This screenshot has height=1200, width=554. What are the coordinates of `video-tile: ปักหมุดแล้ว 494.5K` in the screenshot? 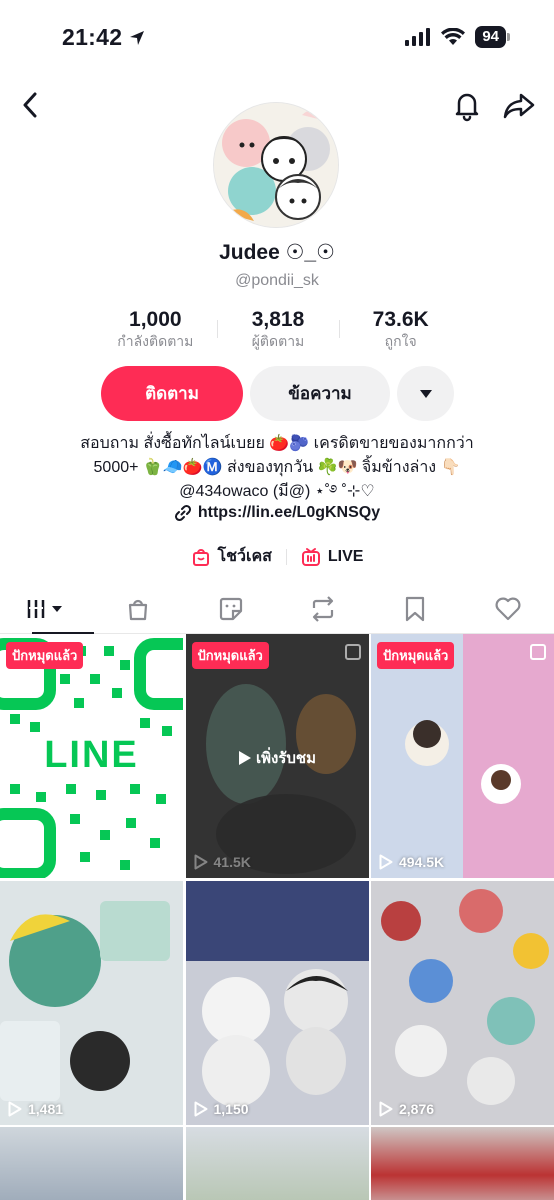 It's located at (462, 756).